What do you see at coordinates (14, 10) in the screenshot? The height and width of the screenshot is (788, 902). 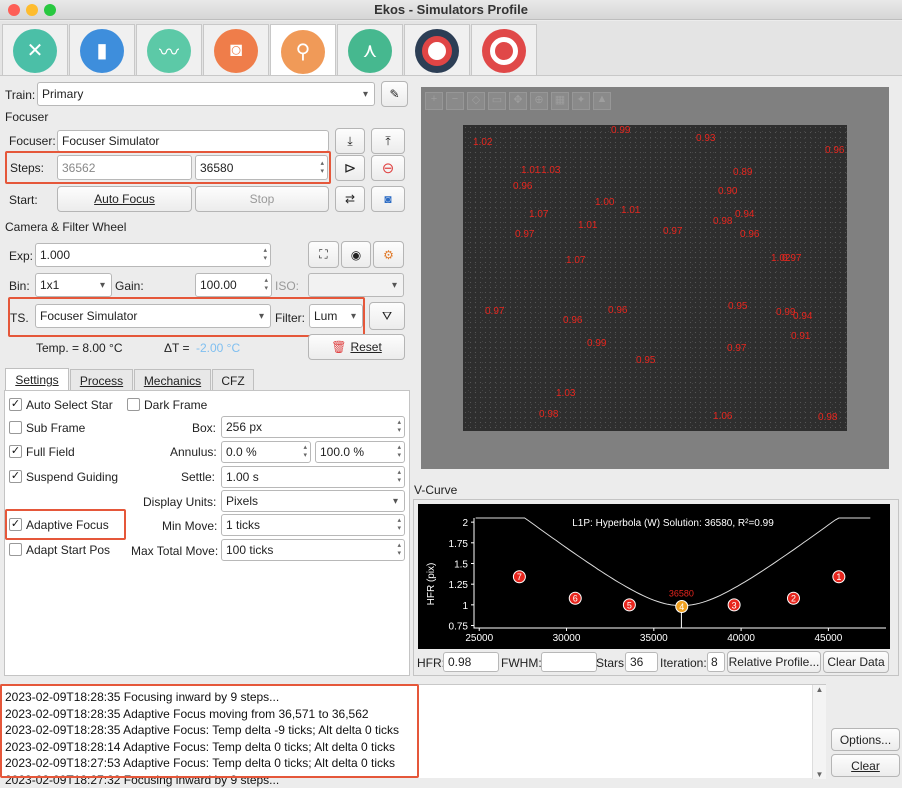 I see `close-window-button` at bounding box center [14, 10].